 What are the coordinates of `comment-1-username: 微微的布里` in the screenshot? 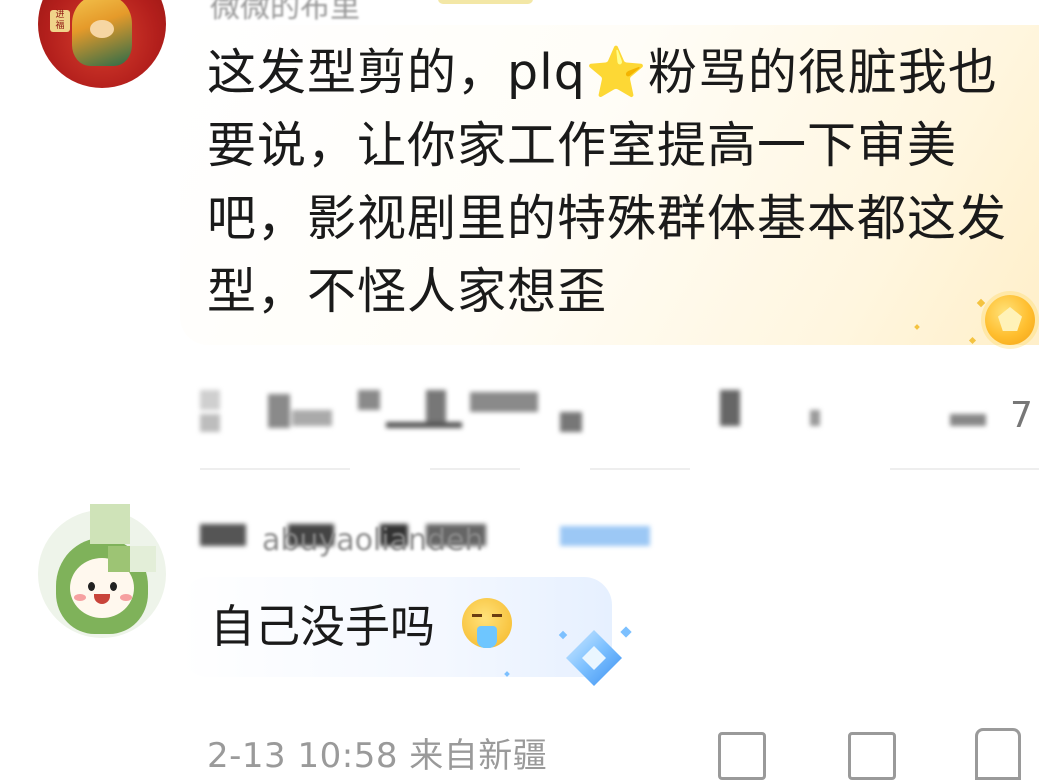 It's located at (285, 13).